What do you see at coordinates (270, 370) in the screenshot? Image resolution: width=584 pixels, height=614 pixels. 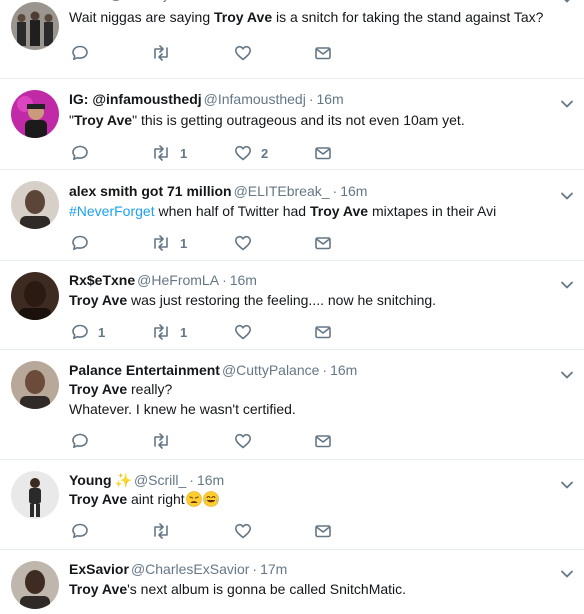 I see `author-handle: @CuttyPalance` at bounding box center [270, 370].